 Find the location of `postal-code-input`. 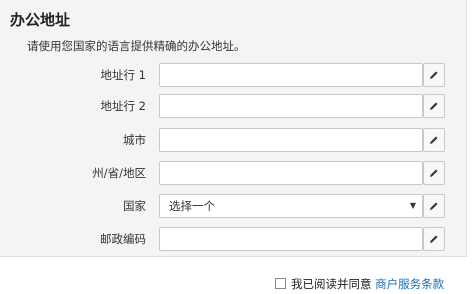

postal-code-input is located at coordinates (291, 239).